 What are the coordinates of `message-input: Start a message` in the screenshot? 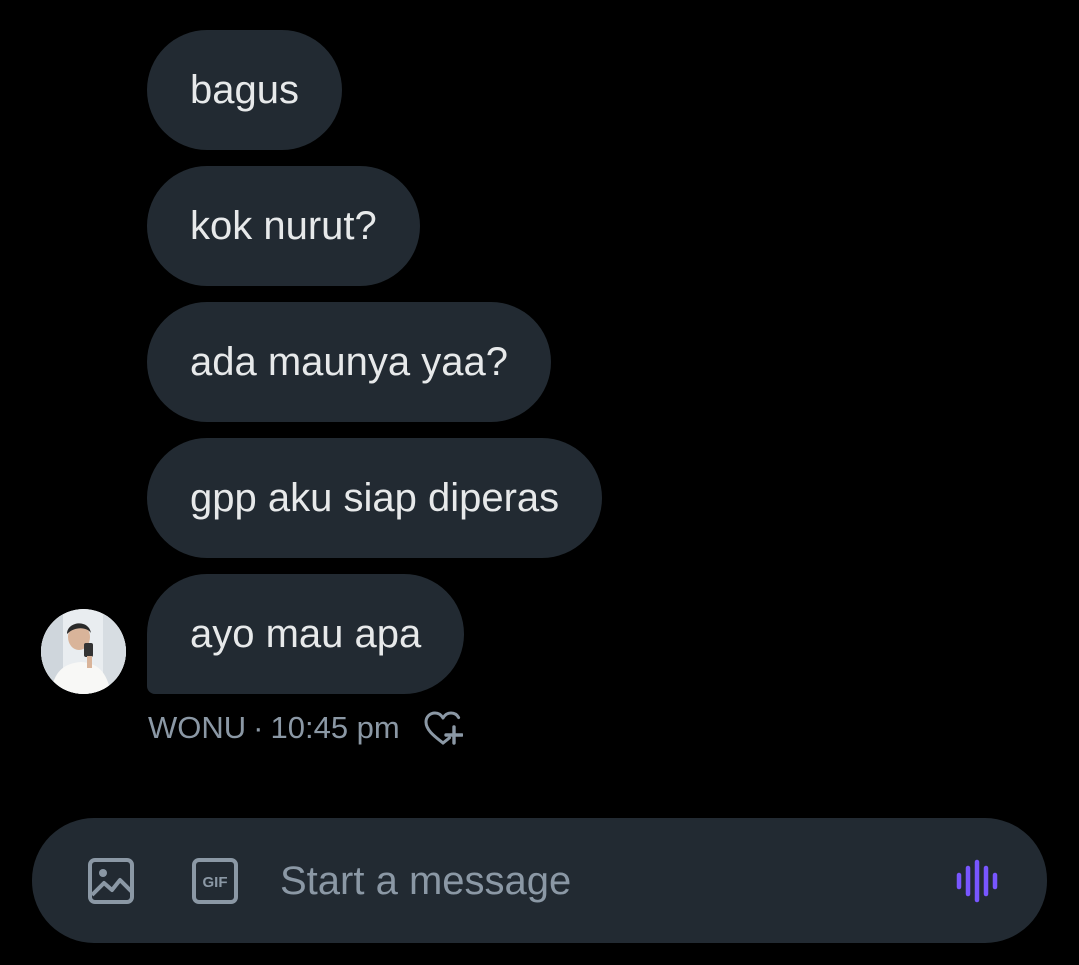 It's located at (425, 881).